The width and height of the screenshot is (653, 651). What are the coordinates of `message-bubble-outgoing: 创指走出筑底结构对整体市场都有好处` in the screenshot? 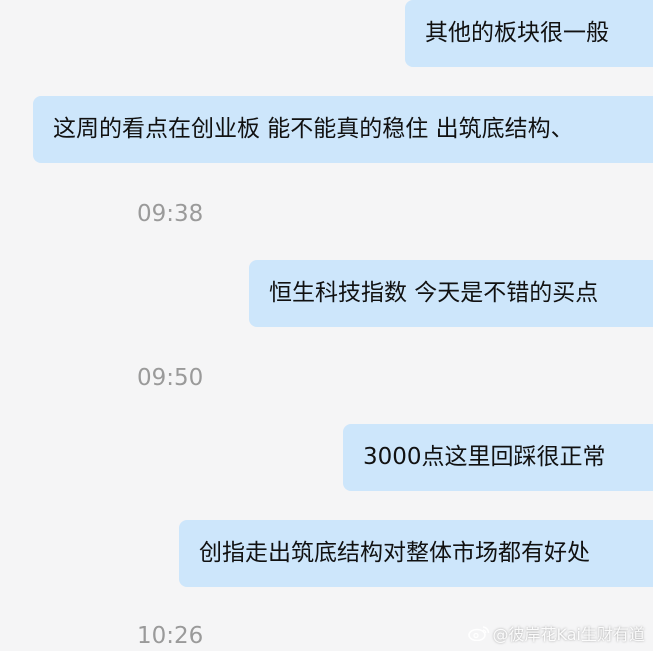 It's located at (416, 553).